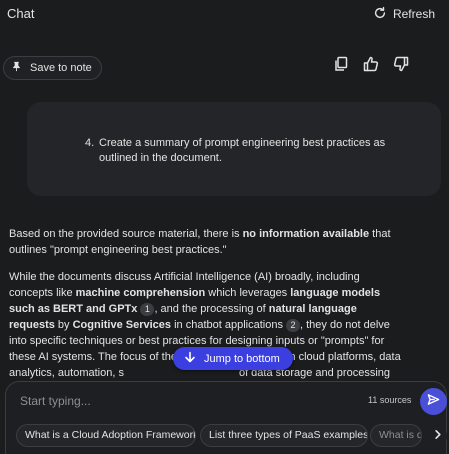 This screenshot has width=449, height=454. Describe the element at coordinates (413, 14) in the screenshot. I see `refresh-label: Refresh` at that location.